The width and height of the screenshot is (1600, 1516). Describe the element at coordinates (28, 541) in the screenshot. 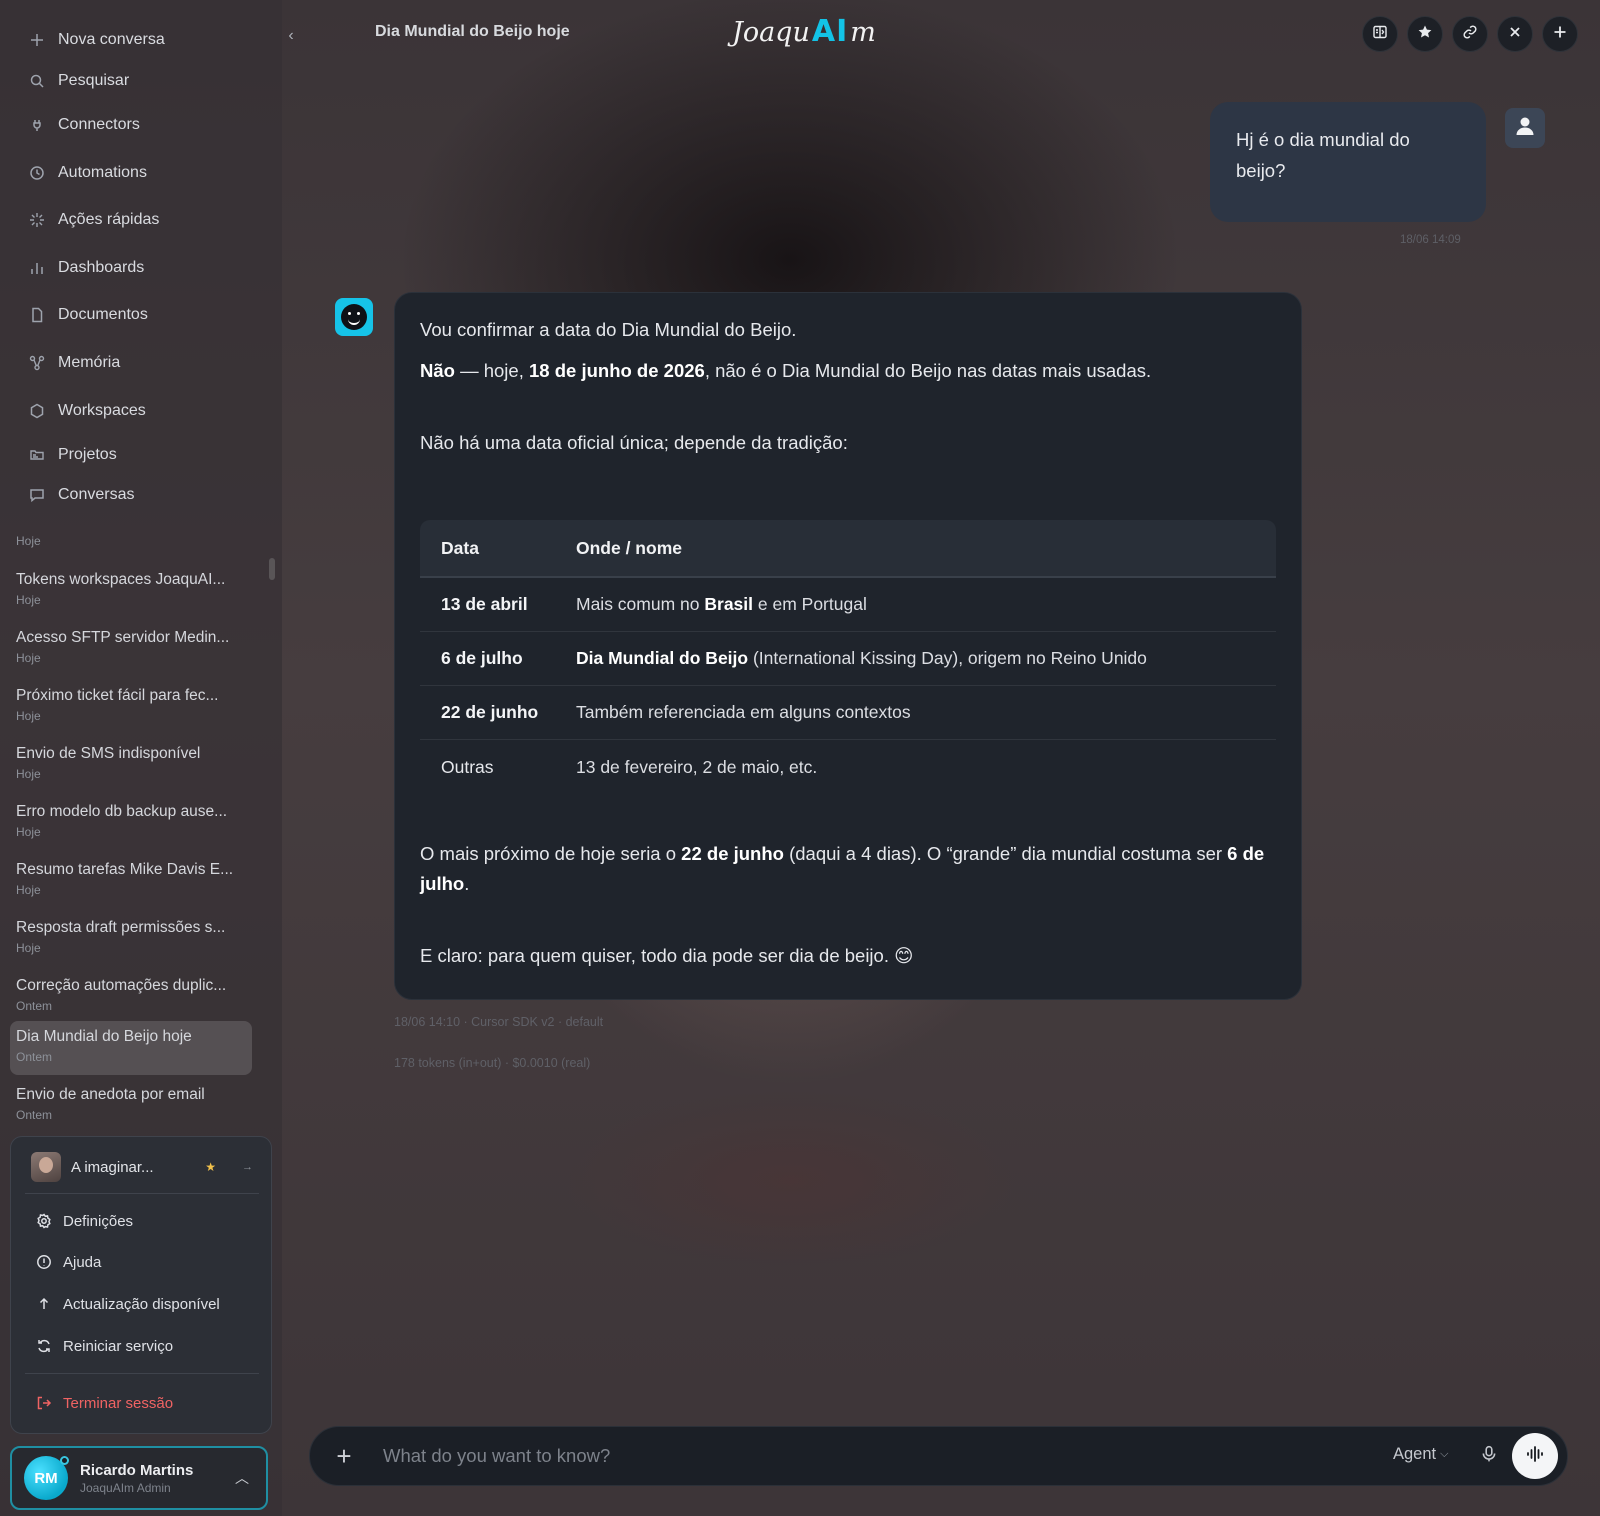

I see `section-label-today: Hoje` at that location.